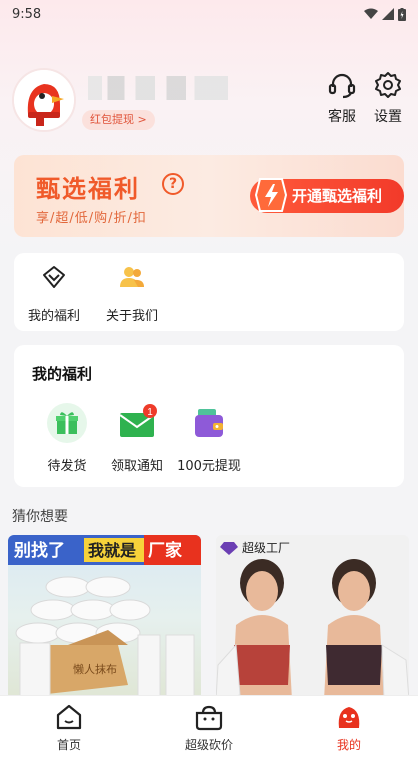 Image resolution: width=418 pixels, height=761 pixels. Describe the element at coordinates (131, 316) in the screenshot. I see `quick-link-label: 关于我们` at that location.